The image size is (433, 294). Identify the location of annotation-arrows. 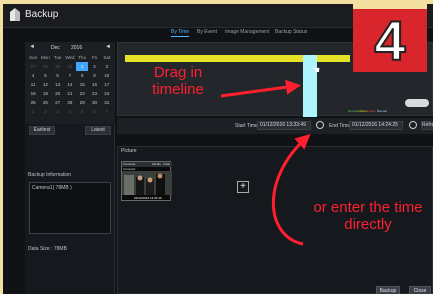
(265, 162).